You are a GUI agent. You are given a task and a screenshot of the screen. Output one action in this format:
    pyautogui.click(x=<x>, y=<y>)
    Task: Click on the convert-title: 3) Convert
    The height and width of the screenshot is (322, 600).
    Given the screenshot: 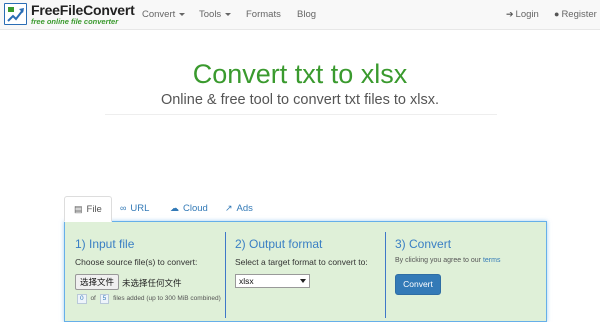 What is the action you would take?
    pyautogui.click(x=423, y=244)
    